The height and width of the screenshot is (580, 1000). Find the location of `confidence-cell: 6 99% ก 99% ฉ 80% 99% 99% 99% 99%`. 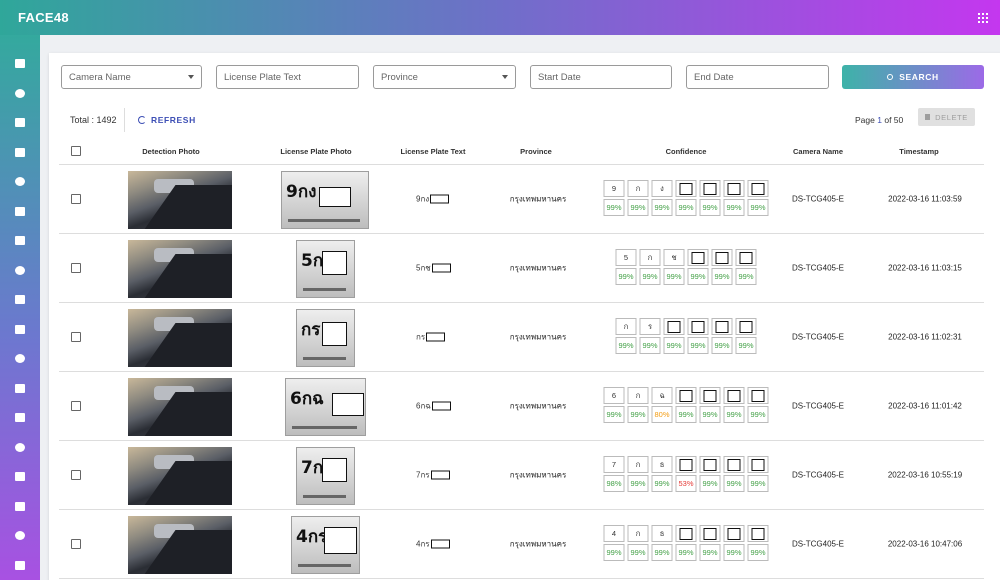

confidence-cell: 6 99% ก 99% ฉ 80% 99% 99% 99% 99% is located at coordinates (686, 405).